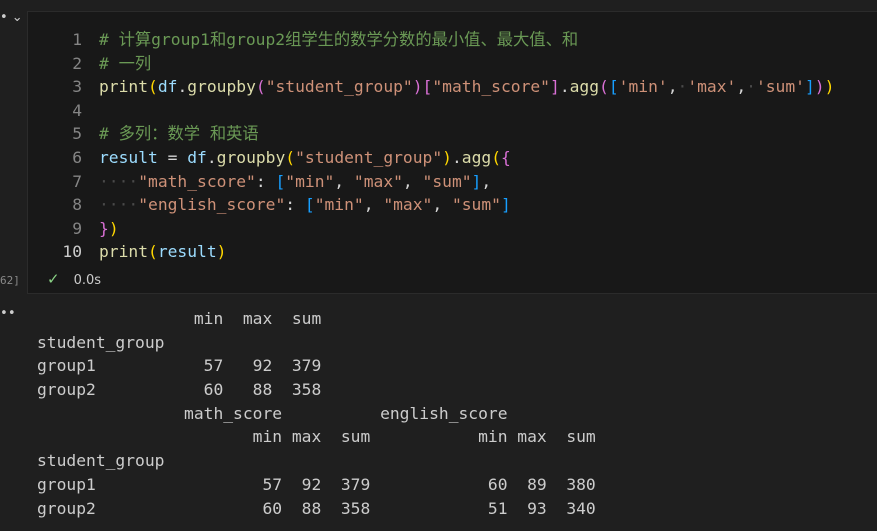 The height and width of the screenshot is (531, 877). I want to click on code-text: # 一列, so click(125, 64).